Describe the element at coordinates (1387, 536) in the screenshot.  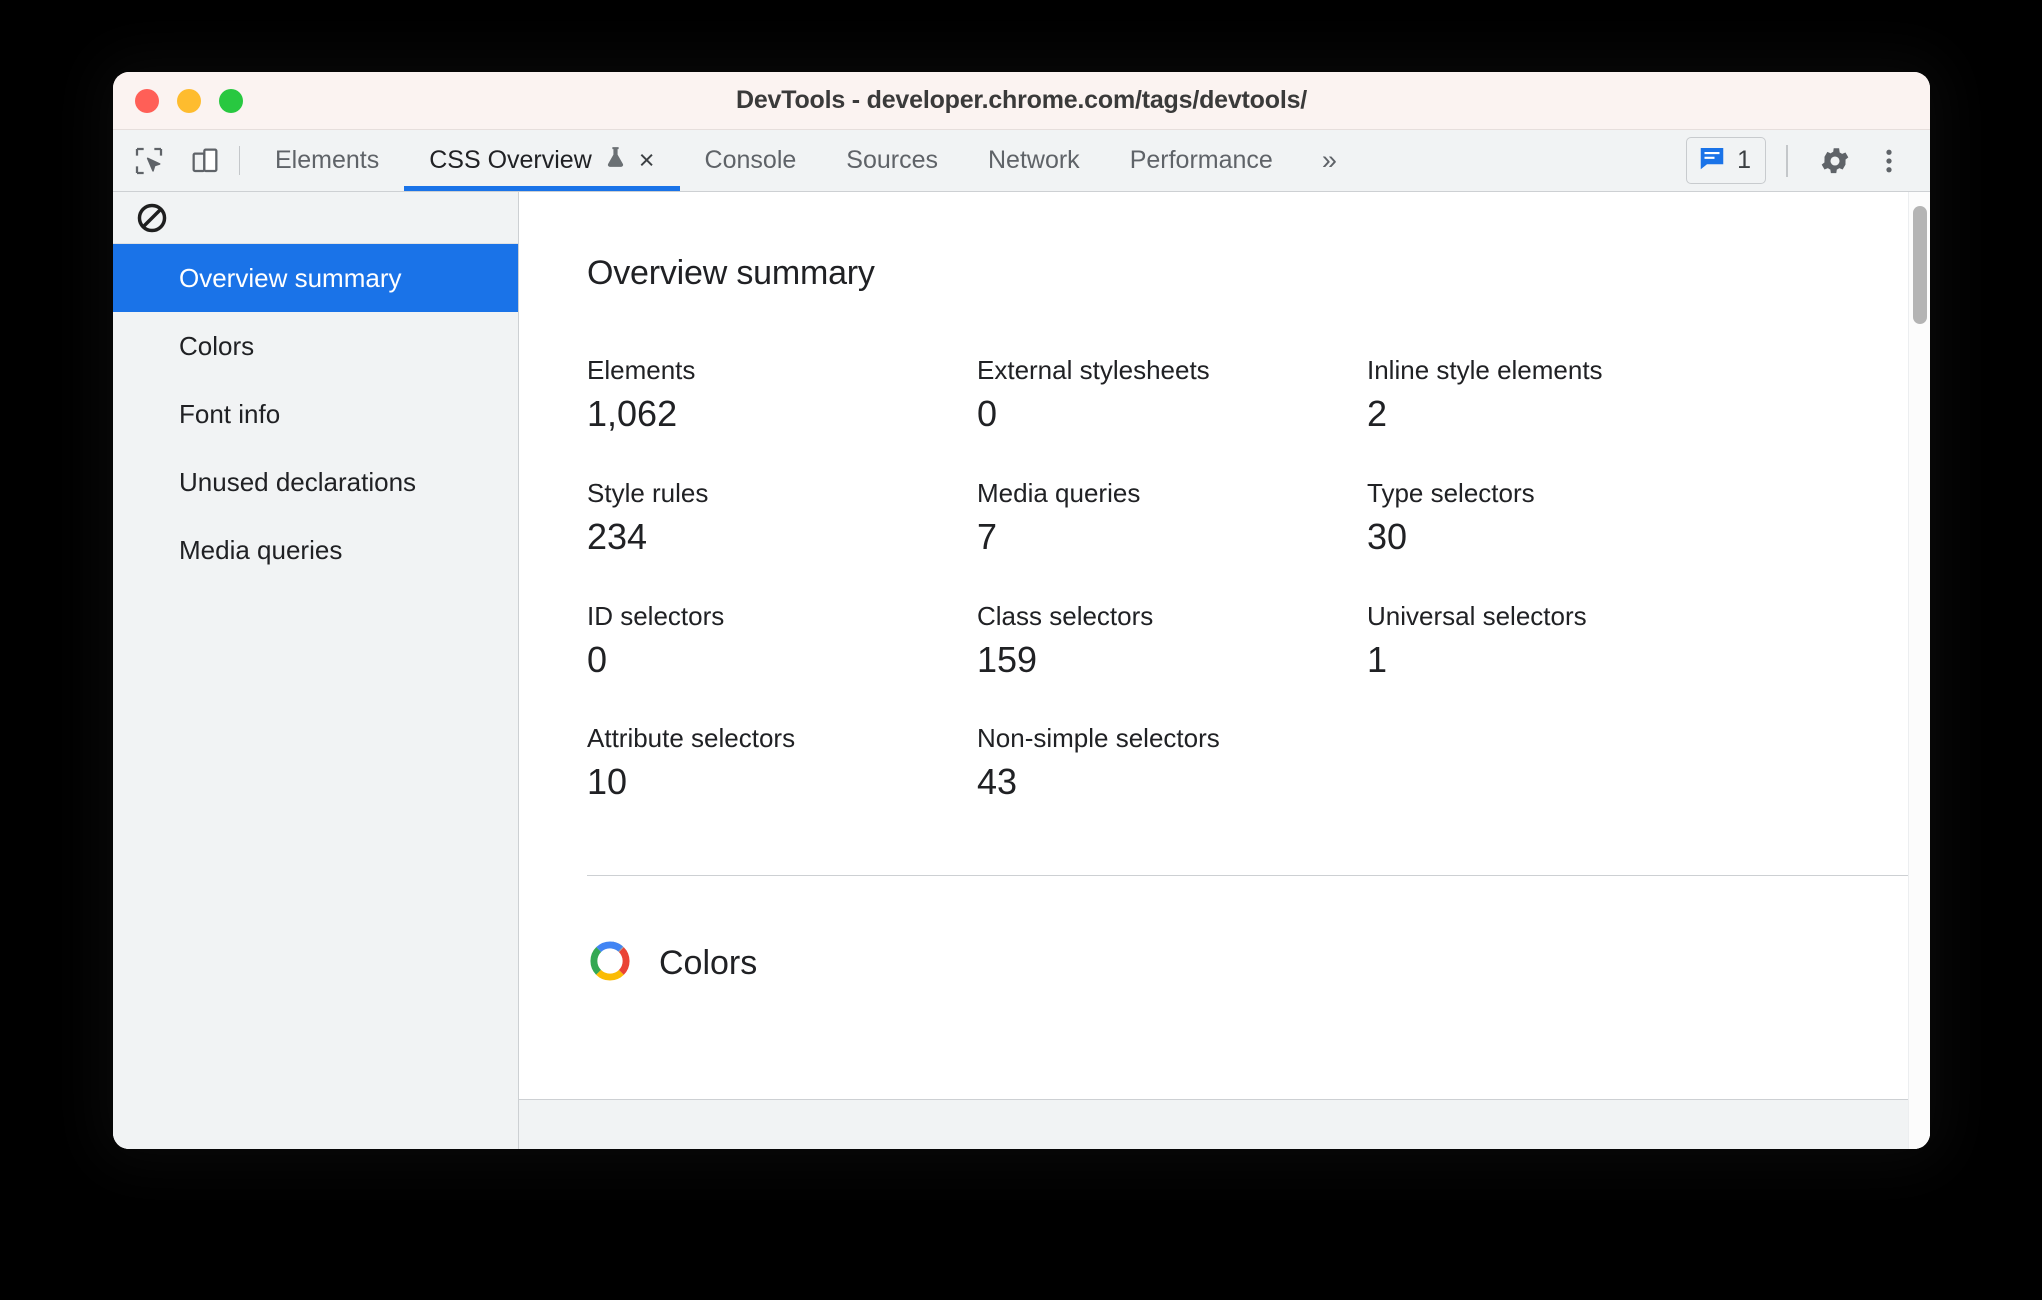
I see `stat-value: 30` at that location.